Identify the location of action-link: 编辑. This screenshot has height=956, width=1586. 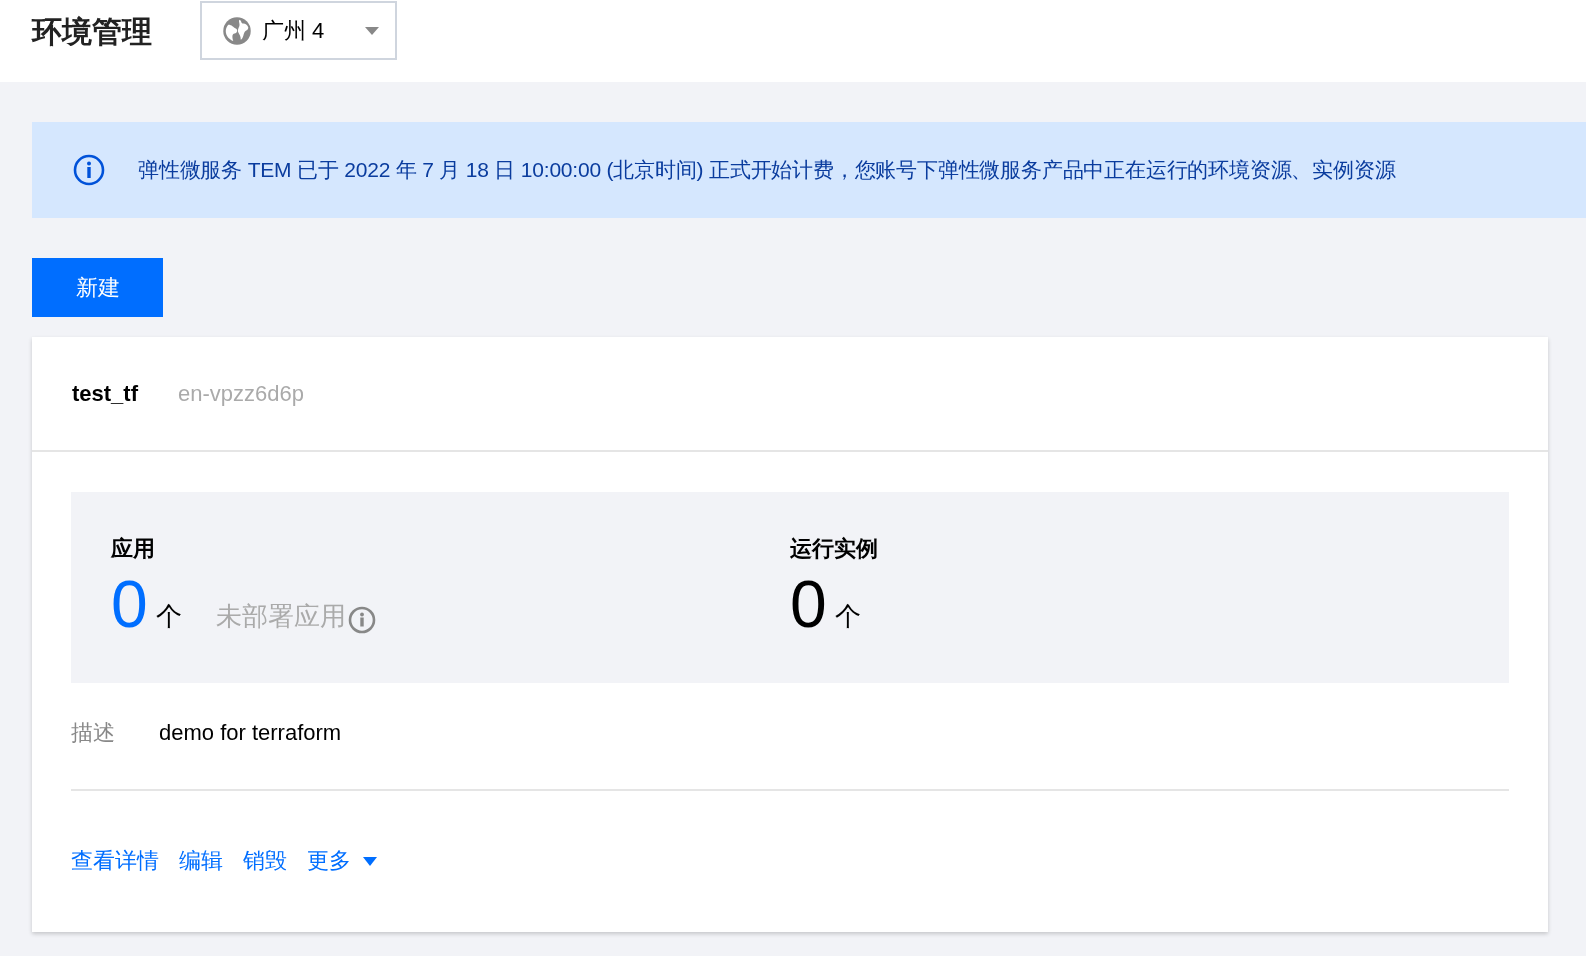
(201, 861).